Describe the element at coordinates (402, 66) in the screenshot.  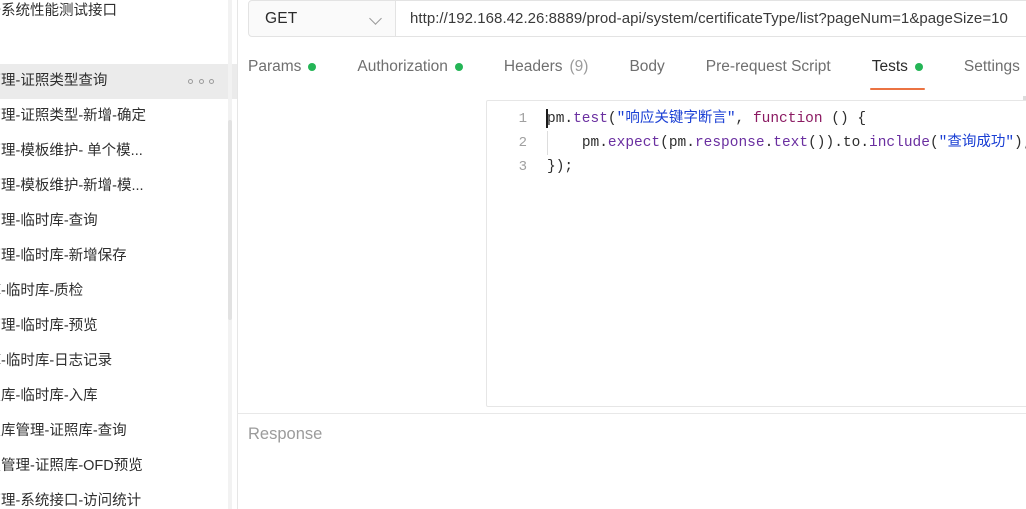
I see `tab-label: Authorization` at that location.